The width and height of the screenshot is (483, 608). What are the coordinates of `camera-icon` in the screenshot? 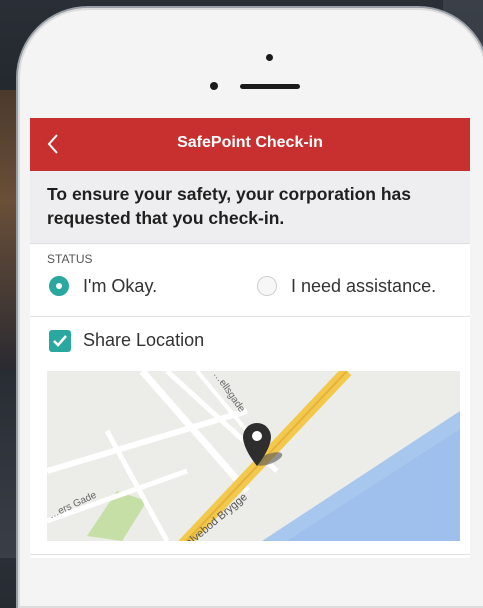 It's located at (269, 57).